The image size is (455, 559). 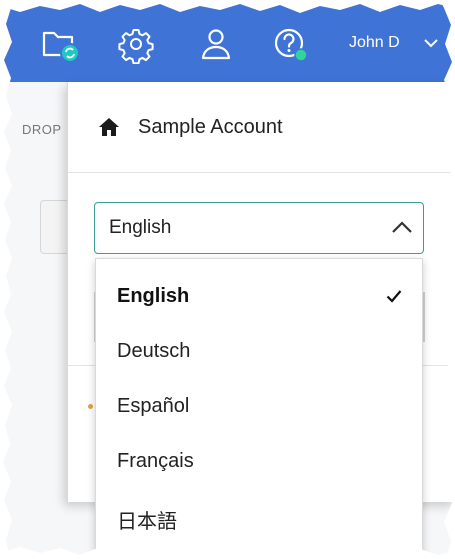 I want to click on language-option-japanese: 日本語, so click(x=259, y=518).